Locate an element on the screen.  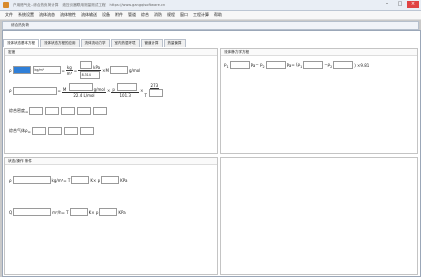
g-value: 9.81 is located at coordinates (365, 65).